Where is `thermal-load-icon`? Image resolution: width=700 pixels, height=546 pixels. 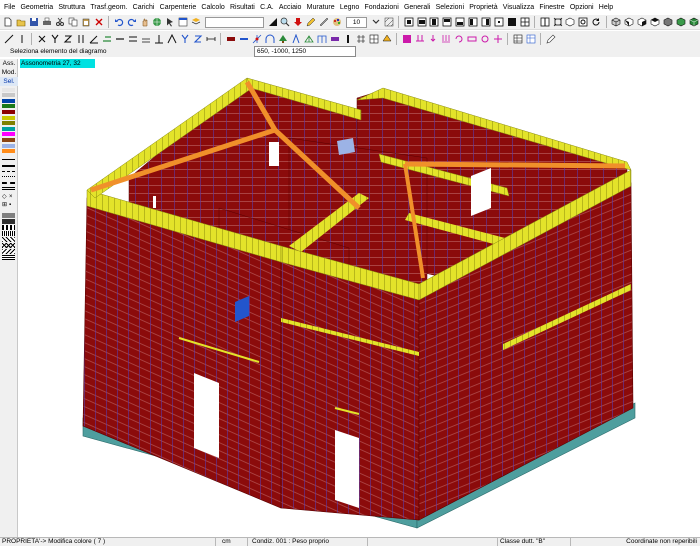
thermal-load-icon is located at coordinates (497, 38).